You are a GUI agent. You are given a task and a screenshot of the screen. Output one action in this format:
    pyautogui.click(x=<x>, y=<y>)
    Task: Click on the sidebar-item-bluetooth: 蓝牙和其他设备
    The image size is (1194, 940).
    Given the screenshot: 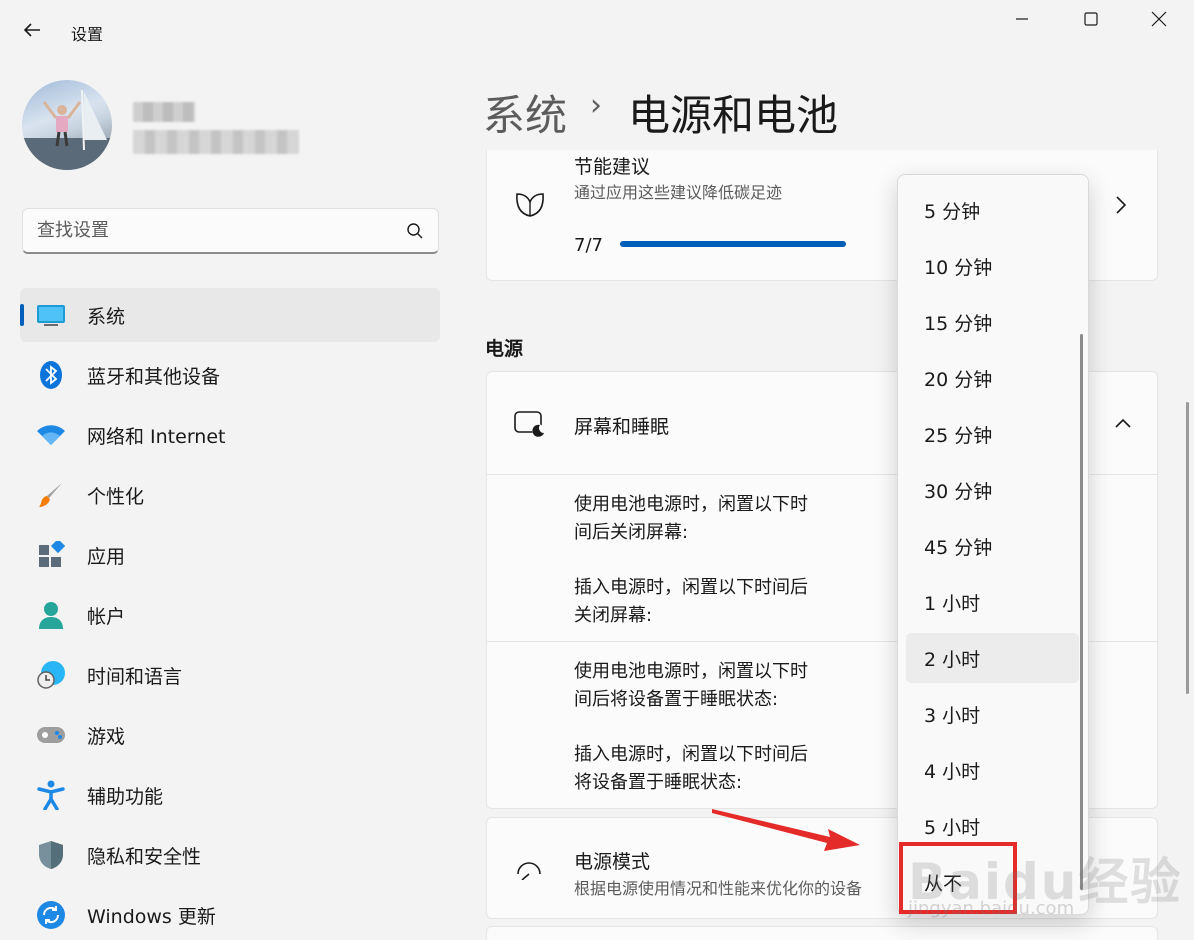 What is the action you would take?
    pyautogui.click(x=230, y=375)
    